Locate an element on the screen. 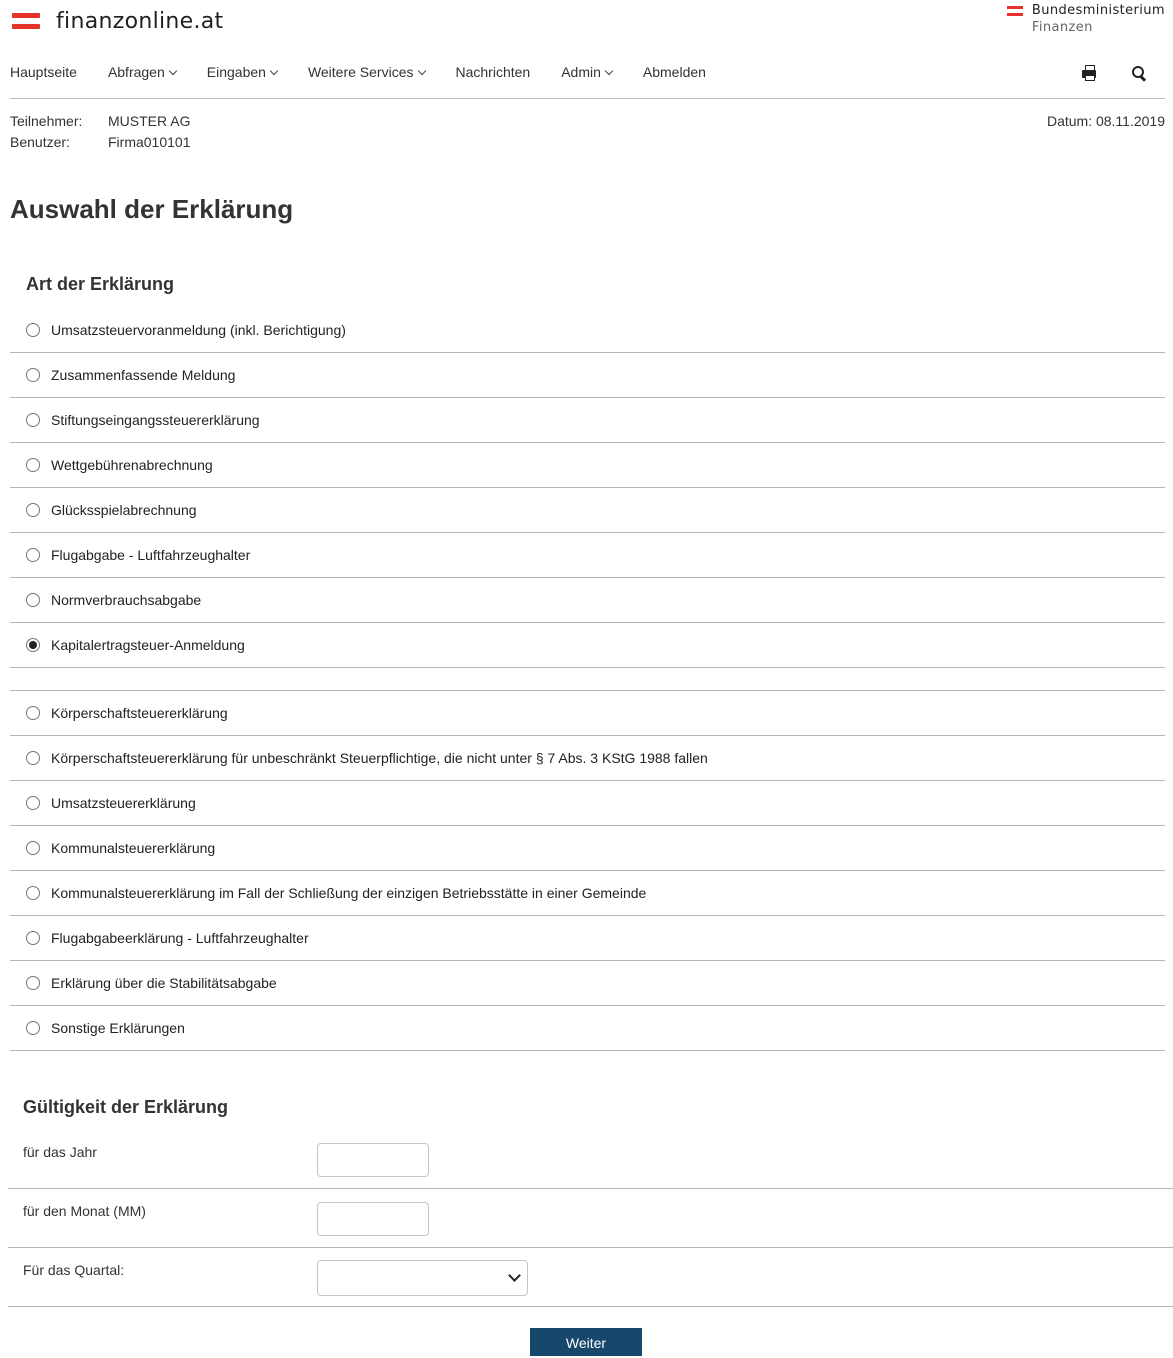  radio-label: Stiftungseingangssteuererklärung is located at coordinates (155, 420).